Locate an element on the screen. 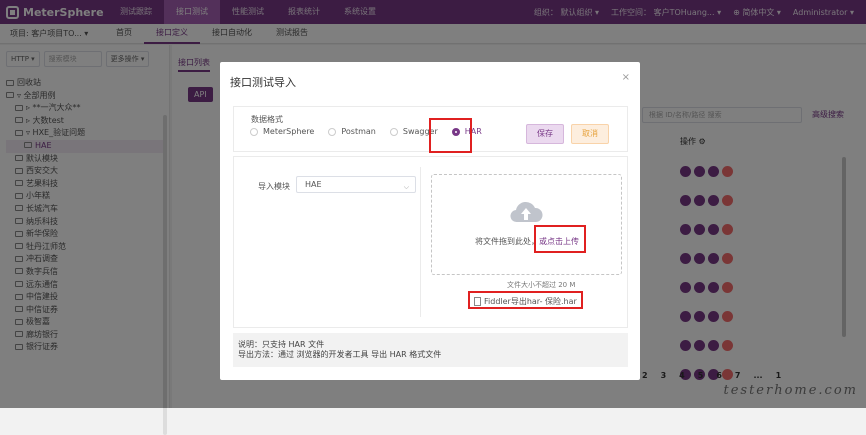 This screenshot has width=866, height=435. save-button: 保存 is located at coordinates (545, 134).